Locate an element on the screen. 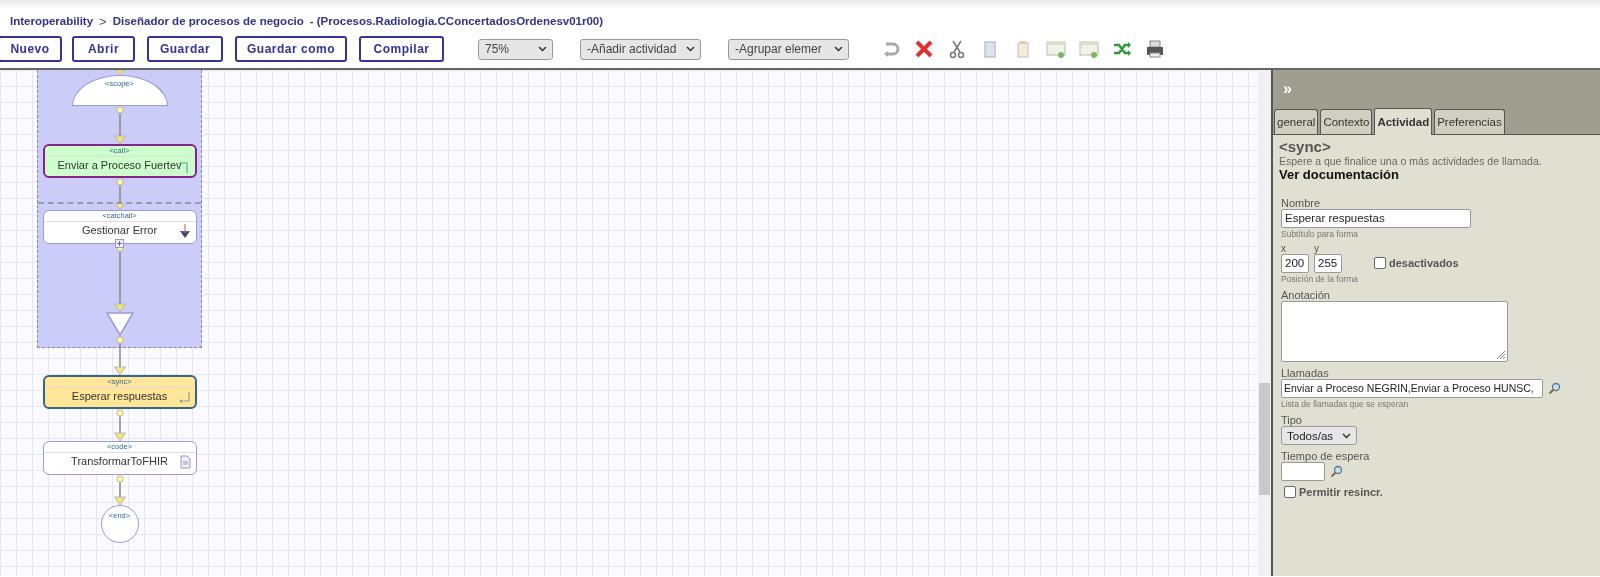  panel-tab: Preferencias is located at coordinates (1469, 121).